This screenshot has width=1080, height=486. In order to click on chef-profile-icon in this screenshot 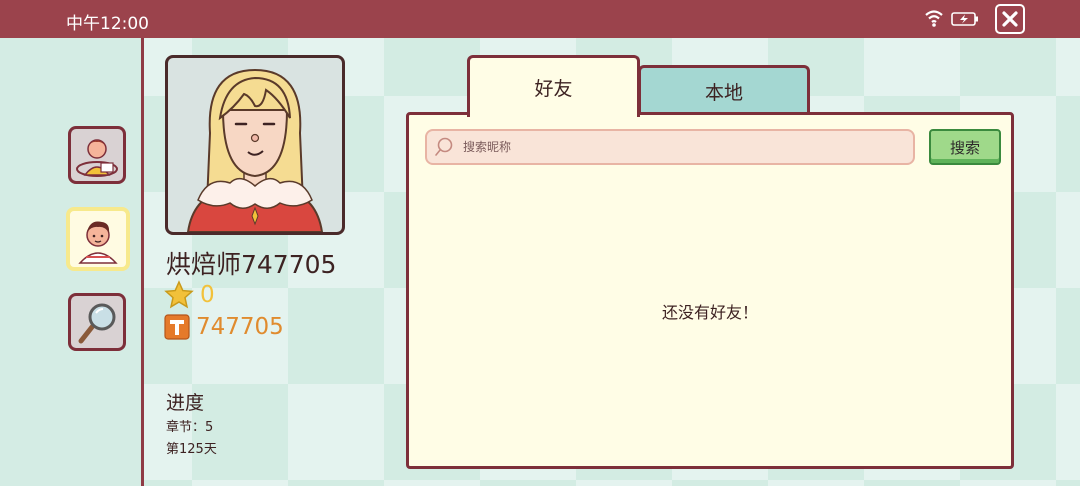, I will do `click(98, 242)`.